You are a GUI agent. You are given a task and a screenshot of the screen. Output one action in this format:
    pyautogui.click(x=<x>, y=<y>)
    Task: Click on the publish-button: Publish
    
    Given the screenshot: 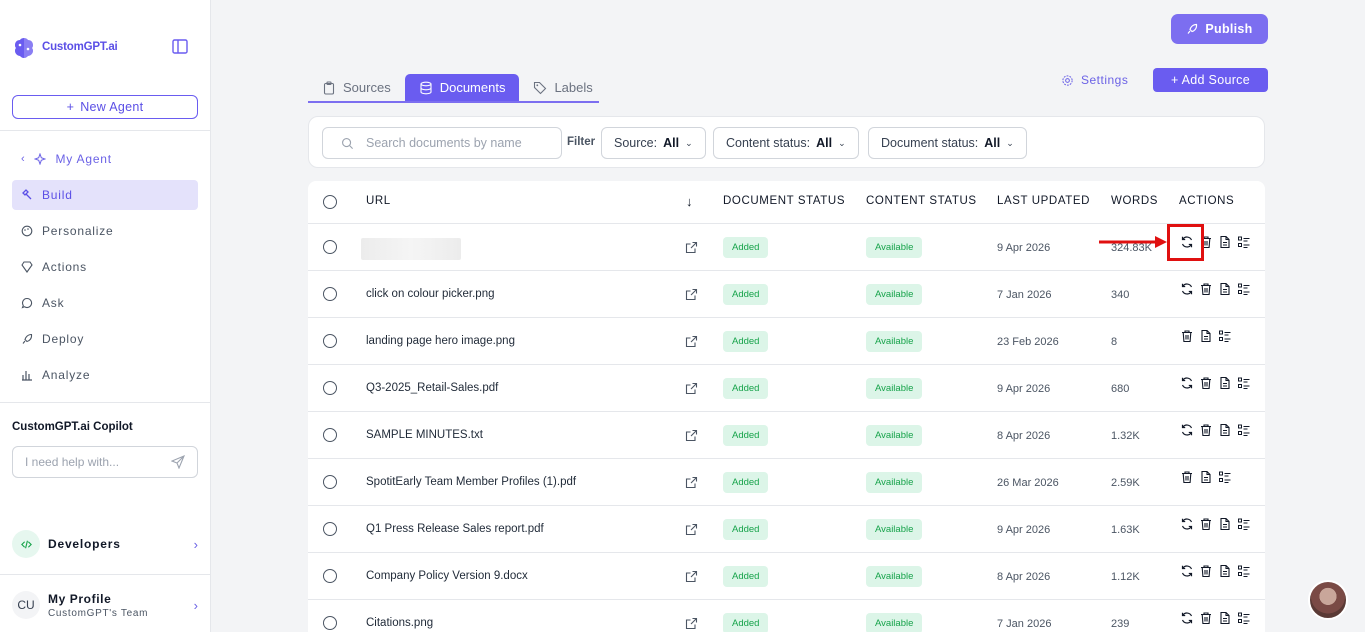 What is the action you would take?
    pyautogui.click(x=1219, y=29)
    